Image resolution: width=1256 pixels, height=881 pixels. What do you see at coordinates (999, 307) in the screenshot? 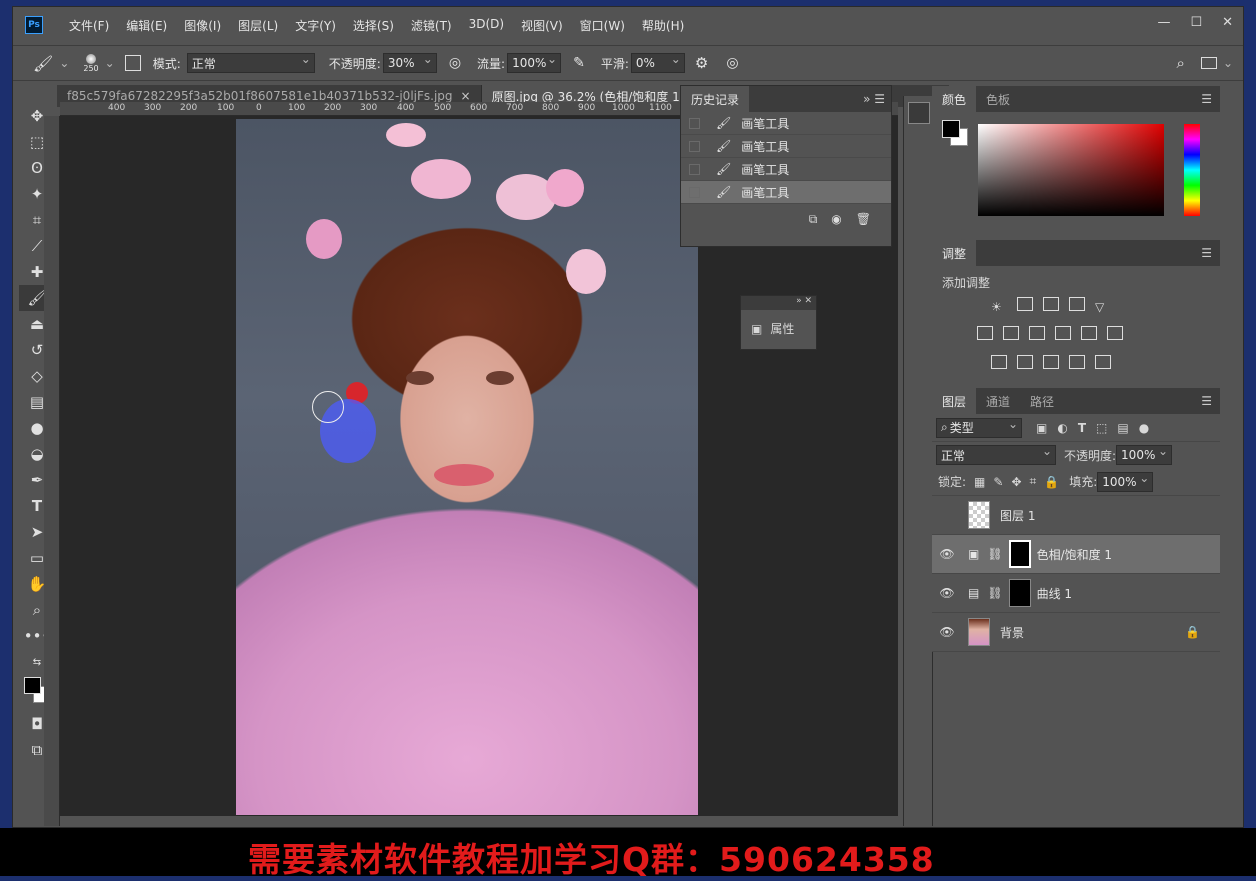
I see `brightness-icon: ☀` at bounding box center [999, 307].